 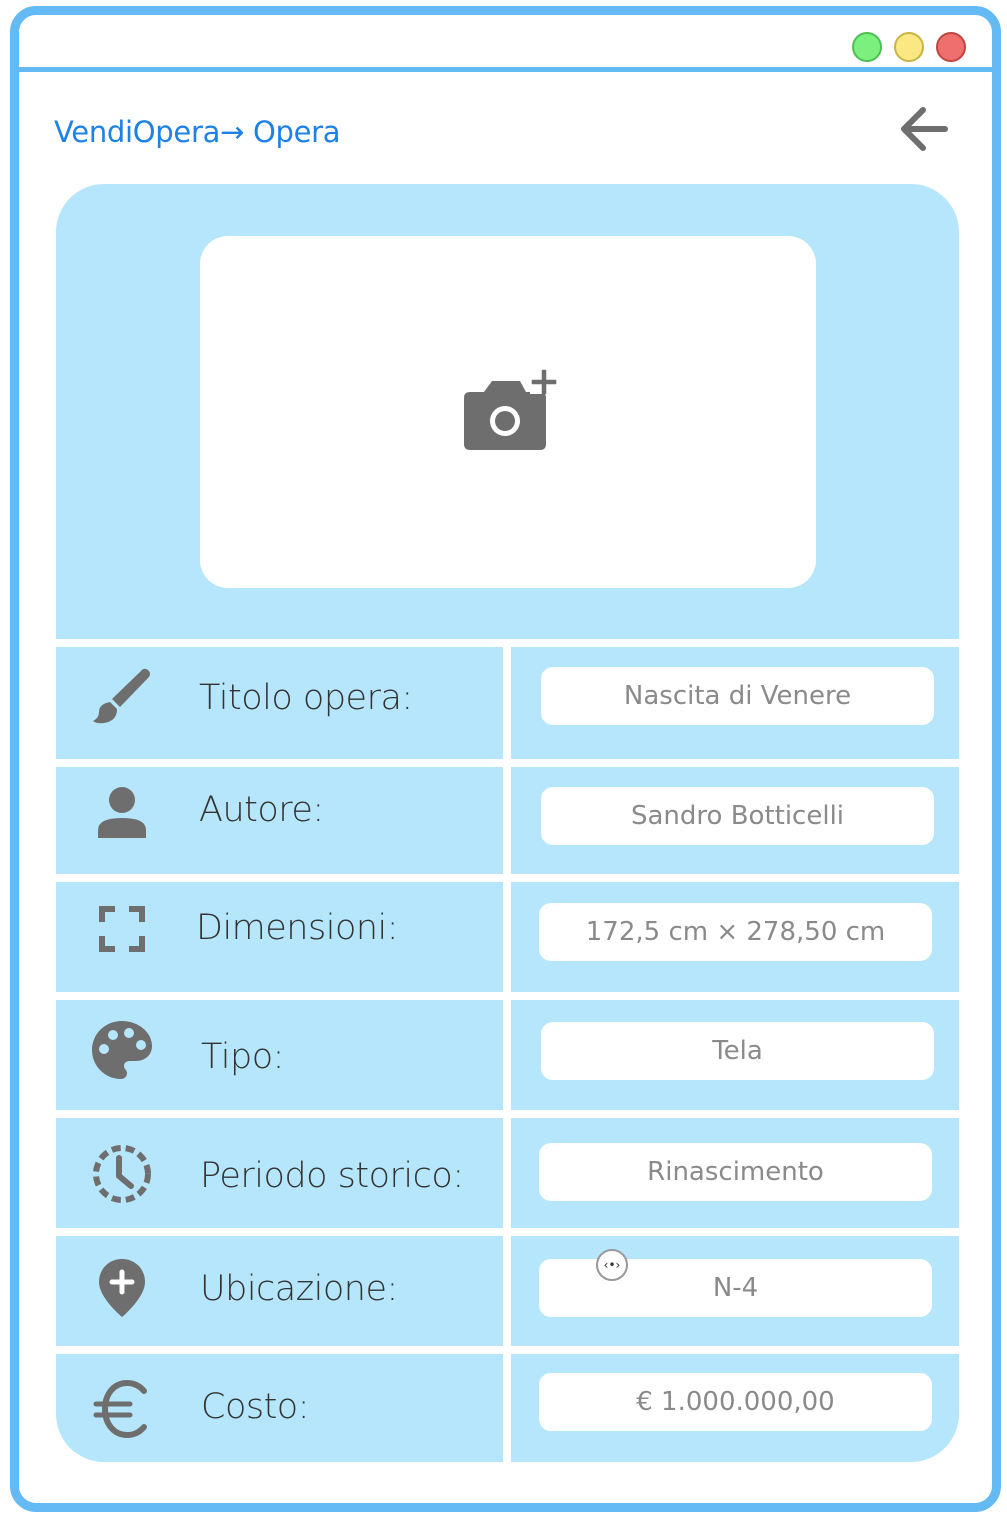 I want to click on paintbrush-icon, so click(x=121, y=696).